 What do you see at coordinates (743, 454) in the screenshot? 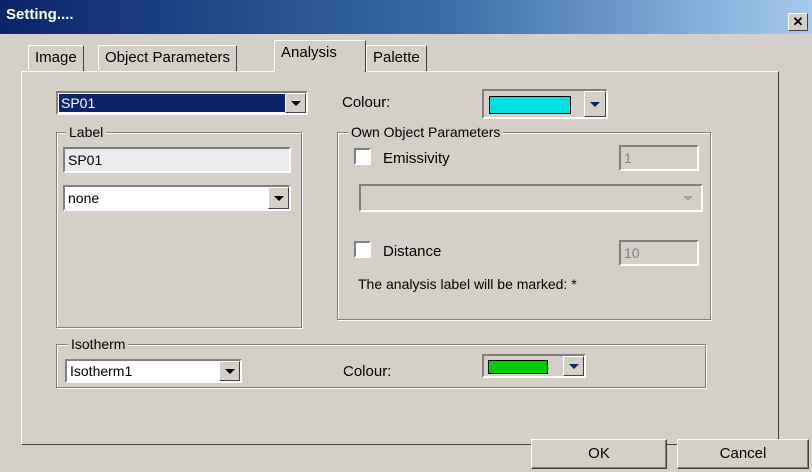
I see `cancel-button: Cancel` at bounding box center [743, 454].